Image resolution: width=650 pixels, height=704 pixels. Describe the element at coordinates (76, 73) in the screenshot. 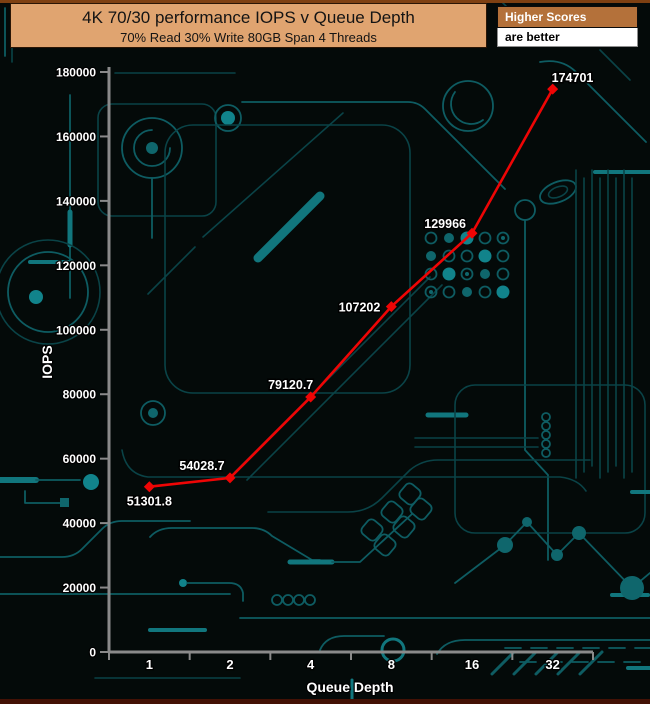

I see `y-tick-label: 180000` at that location.